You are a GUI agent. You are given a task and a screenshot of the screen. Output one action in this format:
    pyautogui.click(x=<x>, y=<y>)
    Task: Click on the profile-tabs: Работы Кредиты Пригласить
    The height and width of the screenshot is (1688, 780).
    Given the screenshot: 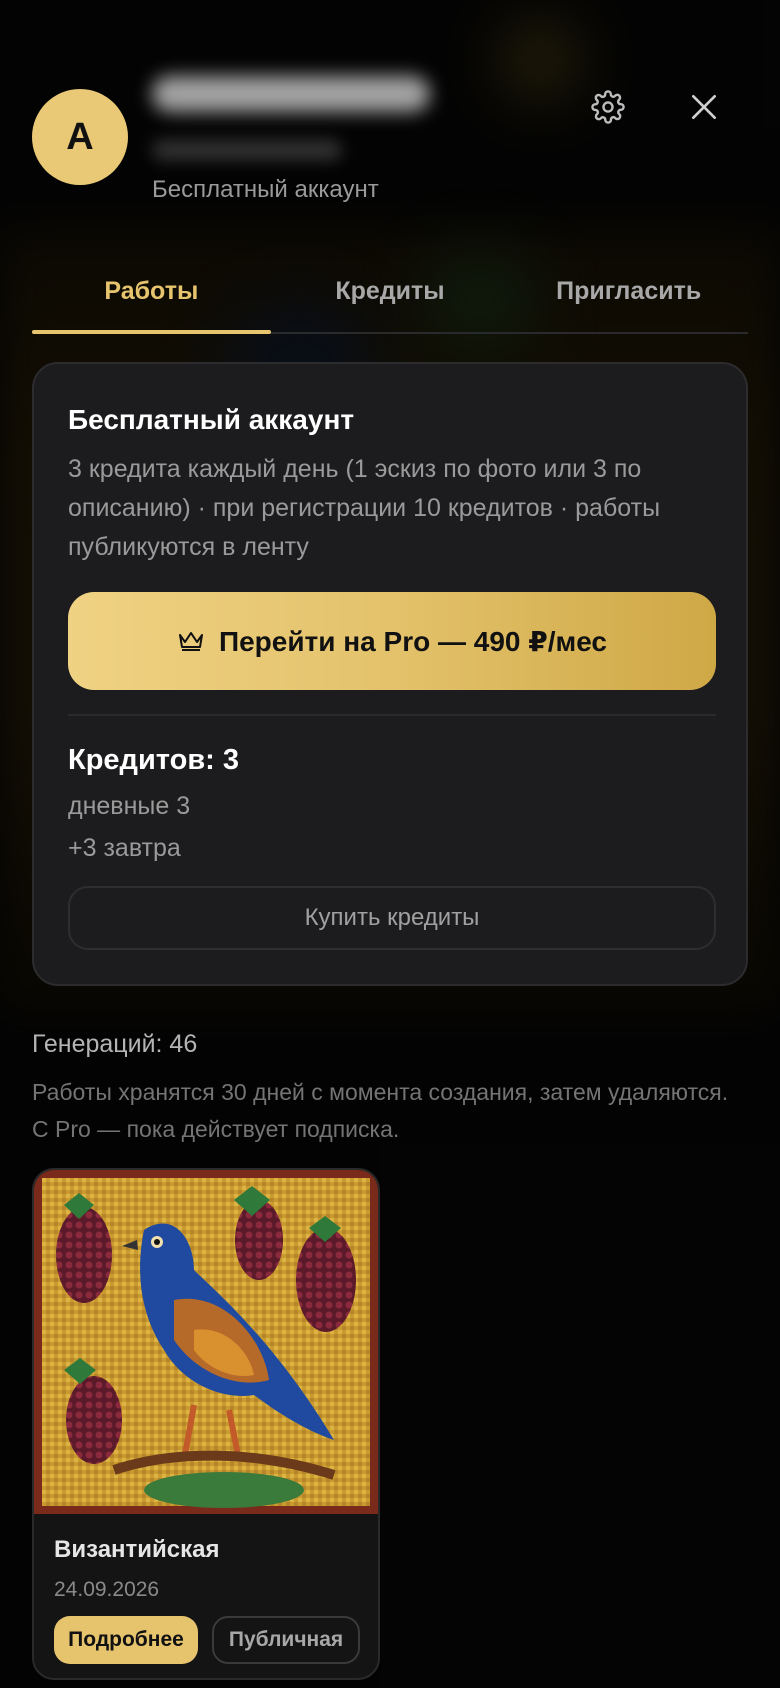 What is the action you would take?
    pyautogui.click(x=390, y=292)
    